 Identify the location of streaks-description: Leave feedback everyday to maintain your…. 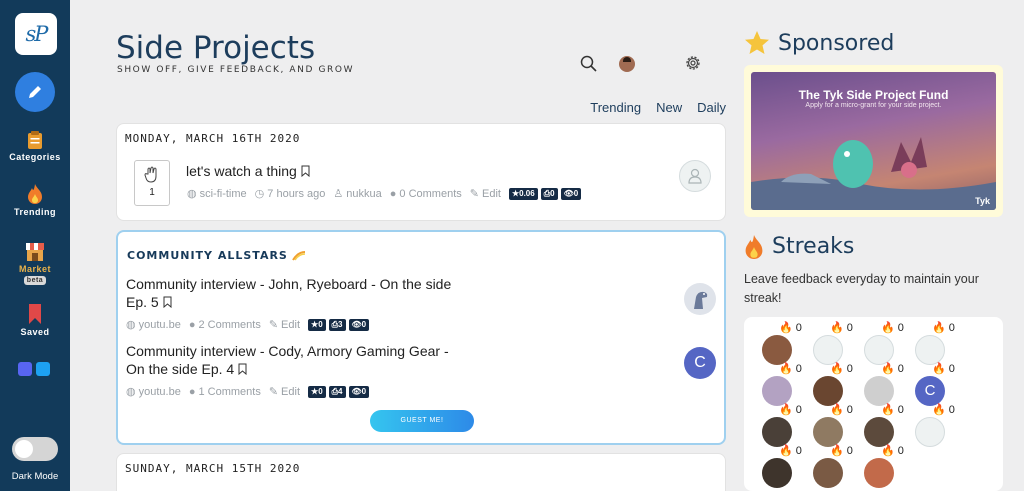
(861, 288).